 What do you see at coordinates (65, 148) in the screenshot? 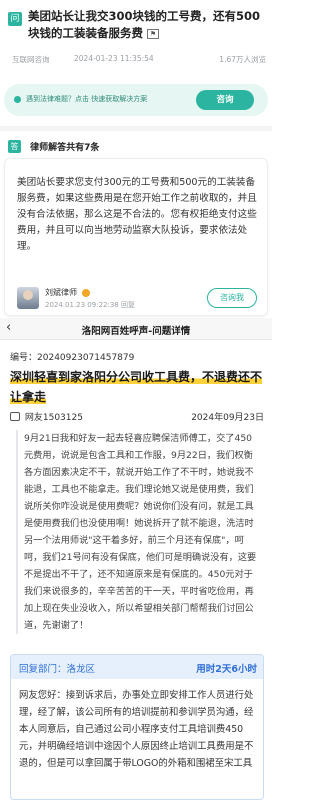
I see `answers-count: 律师解答共有7条` at bounding box center [65, 148].